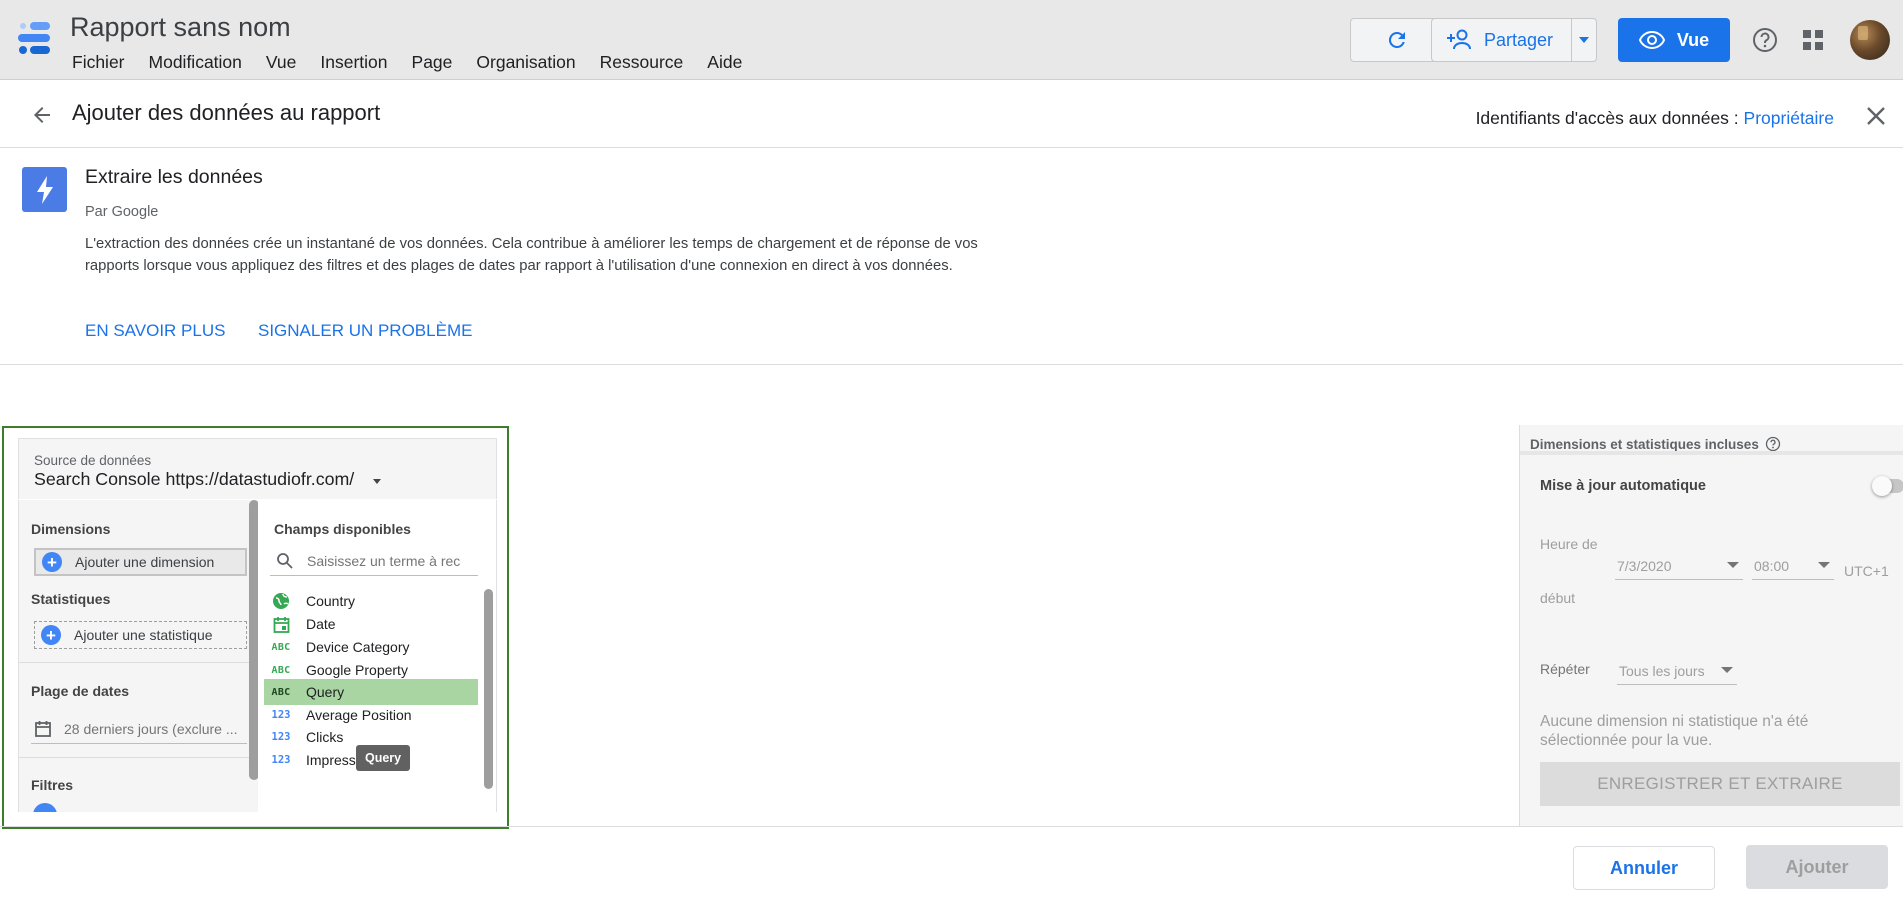  I want to click on field-name: Country, so click(331, 601).